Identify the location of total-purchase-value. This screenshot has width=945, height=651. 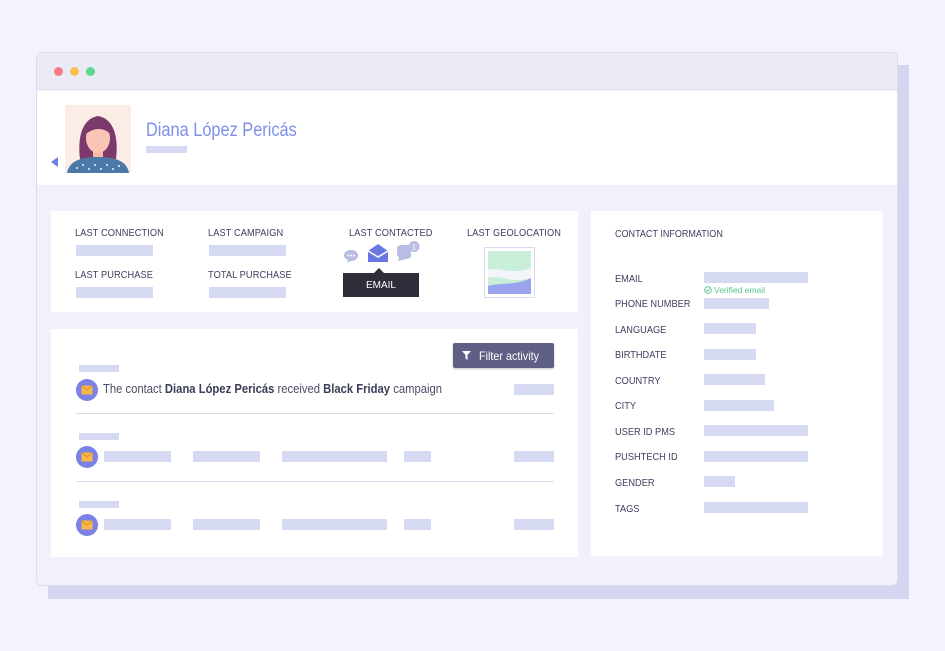
(247, 292).